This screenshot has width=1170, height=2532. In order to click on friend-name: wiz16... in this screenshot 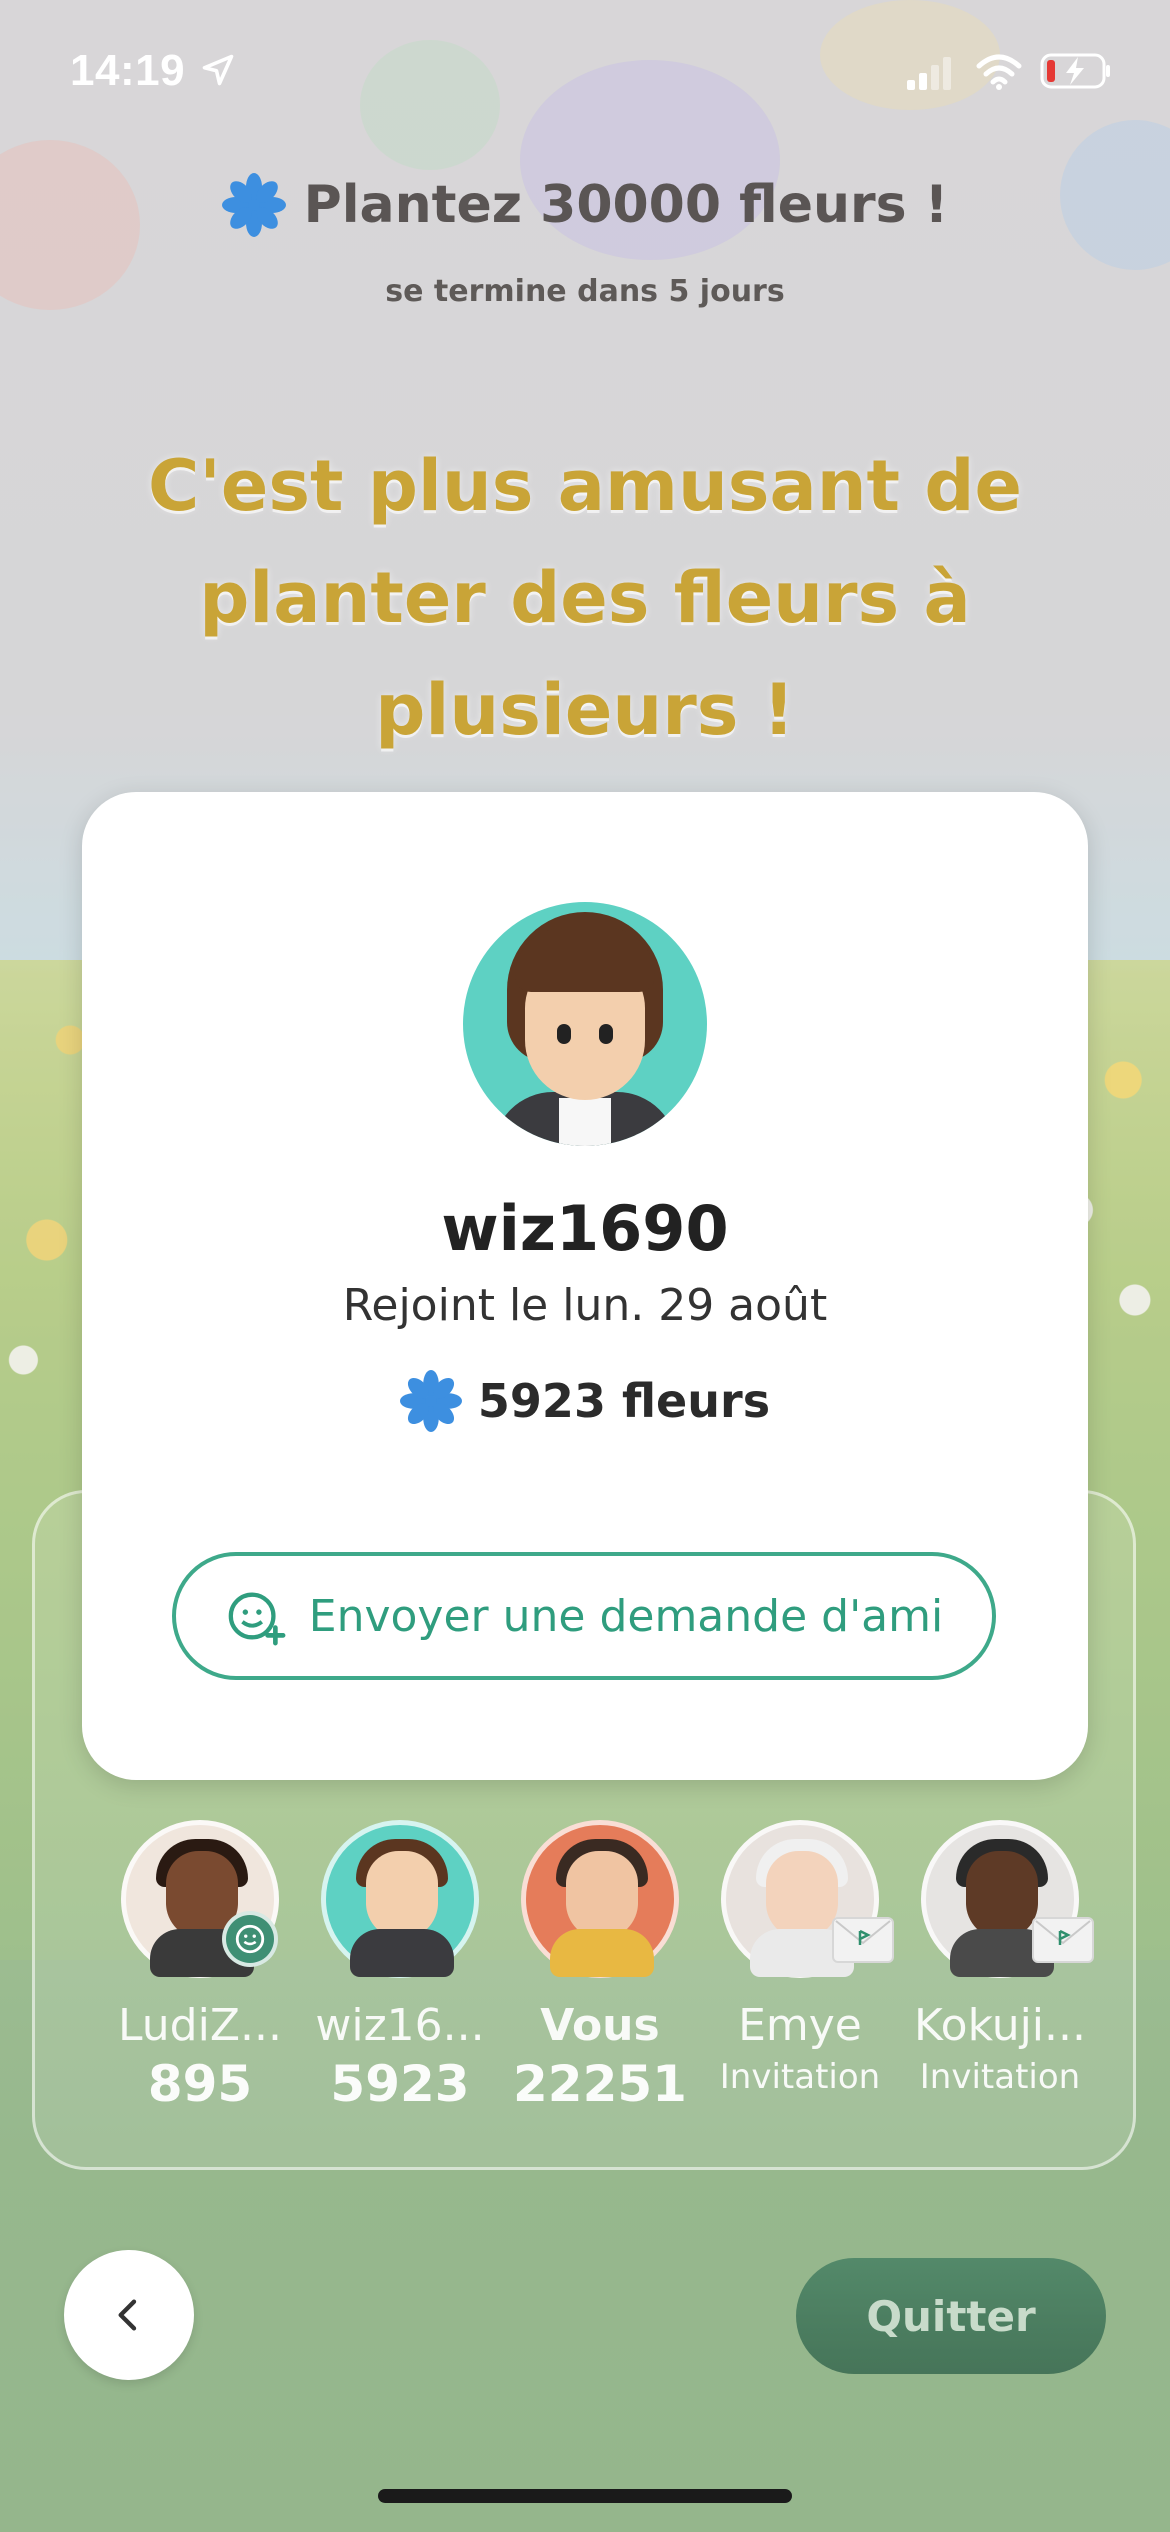, I will do `click(400, 2025)`.